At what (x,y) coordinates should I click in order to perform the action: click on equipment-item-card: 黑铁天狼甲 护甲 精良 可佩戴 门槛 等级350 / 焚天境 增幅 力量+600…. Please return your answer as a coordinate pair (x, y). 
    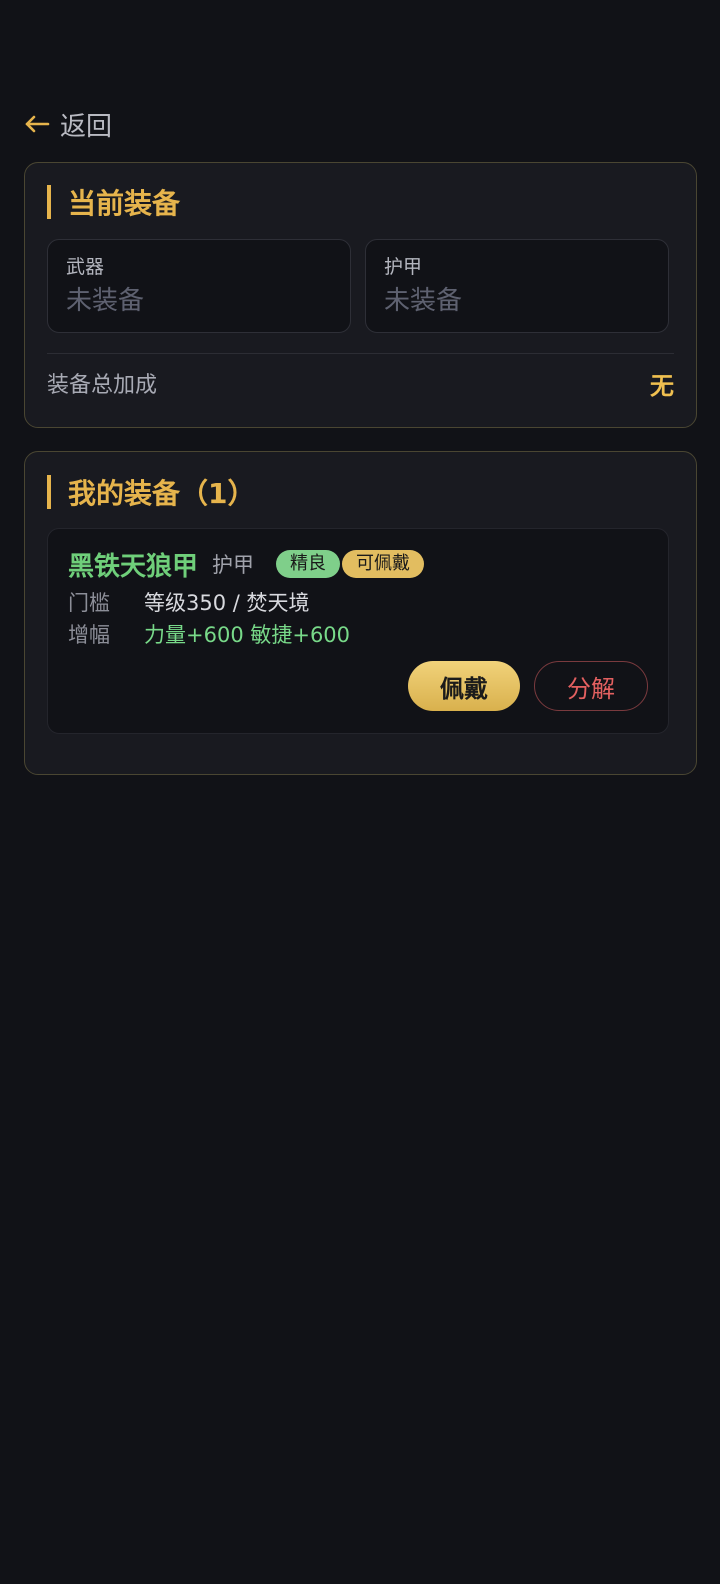
    Looking at the image, I should click on (358, 631).